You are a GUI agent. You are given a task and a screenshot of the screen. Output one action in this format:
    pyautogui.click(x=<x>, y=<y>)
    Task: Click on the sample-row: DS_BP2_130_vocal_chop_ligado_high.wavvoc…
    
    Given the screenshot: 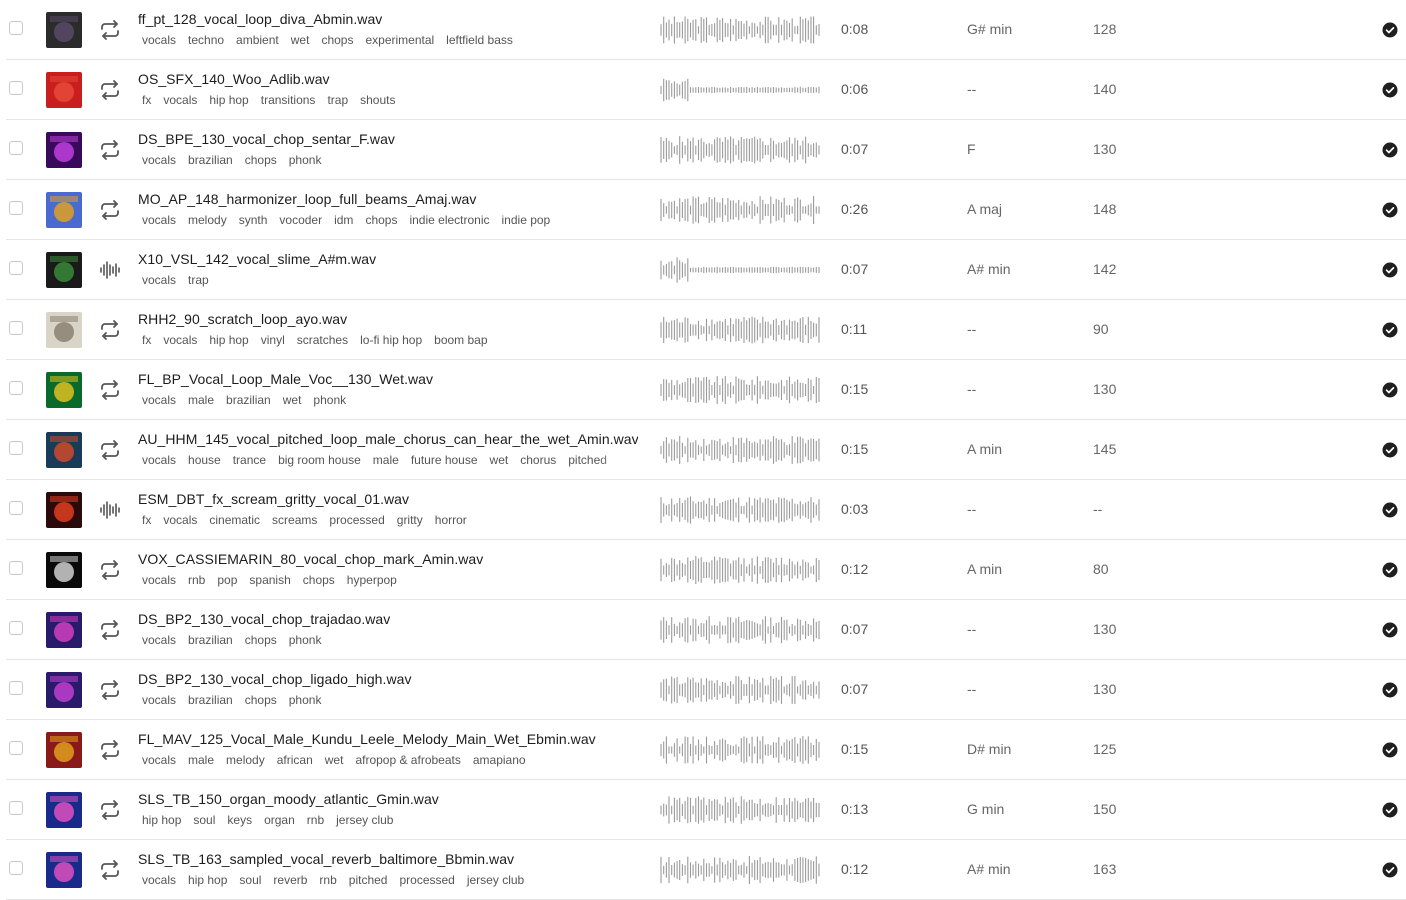 What is the action you would take?
    pyautogui.click(x=703, y=690)
    